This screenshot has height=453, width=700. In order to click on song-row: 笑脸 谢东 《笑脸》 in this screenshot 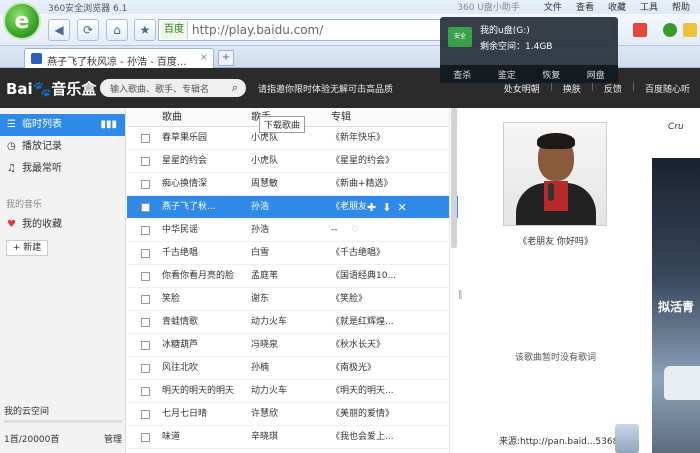, I will do `click(292, 299)`.